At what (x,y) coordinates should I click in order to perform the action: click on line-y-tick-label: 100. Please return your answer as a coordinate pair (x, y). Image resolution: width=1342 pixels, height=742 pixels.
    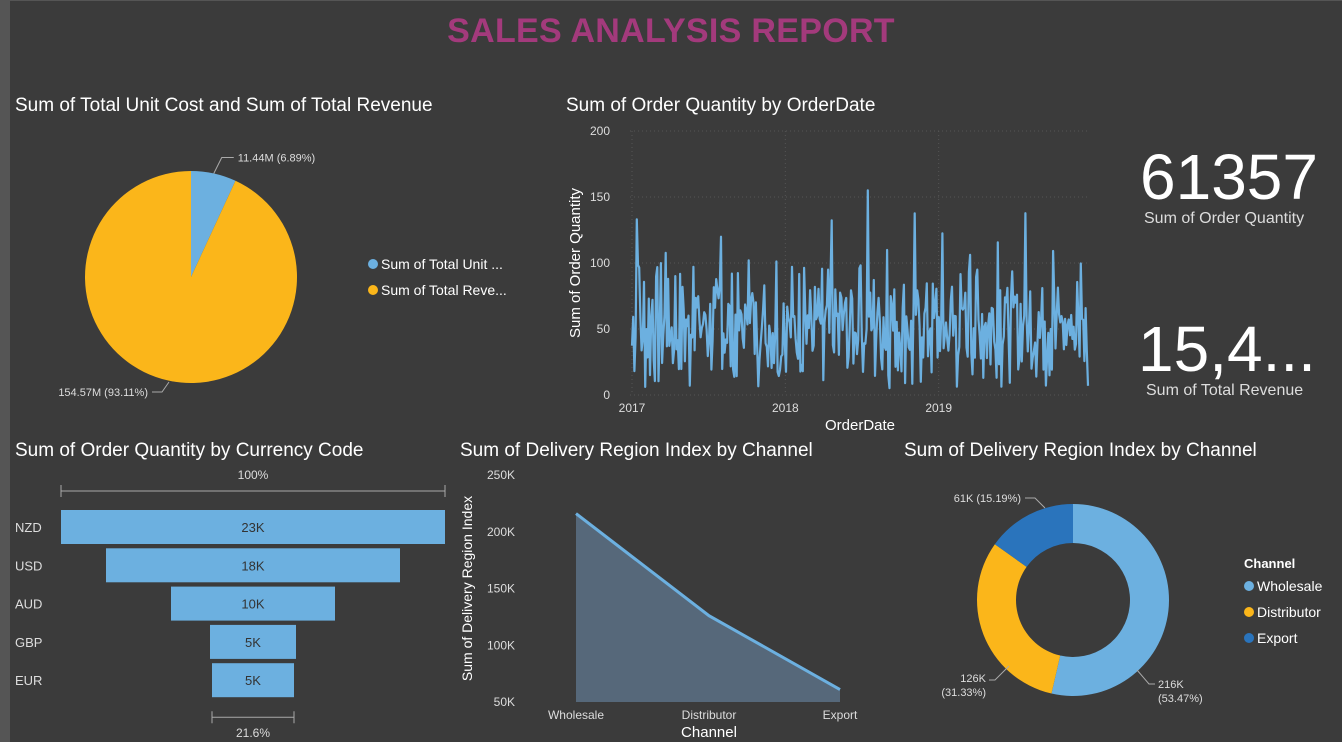
    Looking at the image, I should click on (600, 263).